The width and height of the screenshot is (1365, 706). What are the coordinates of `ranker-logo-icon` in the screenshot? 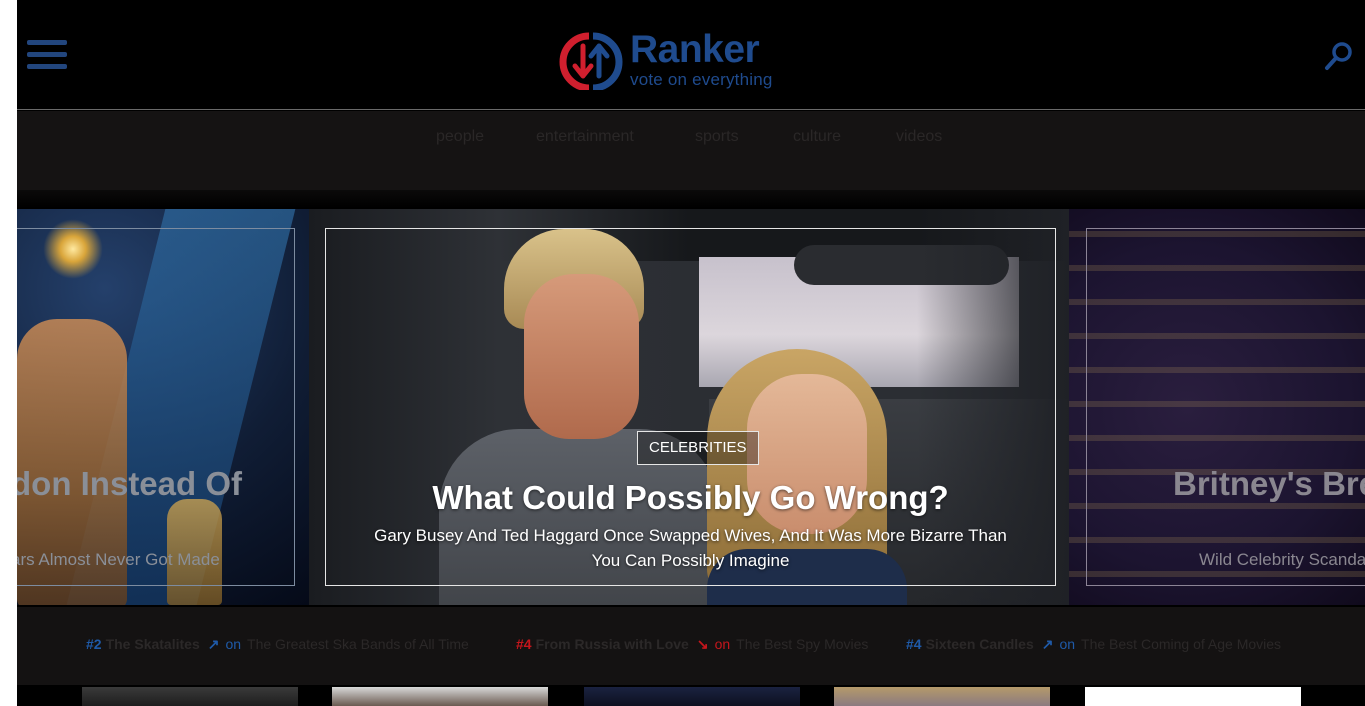 It's located at (591, 61).